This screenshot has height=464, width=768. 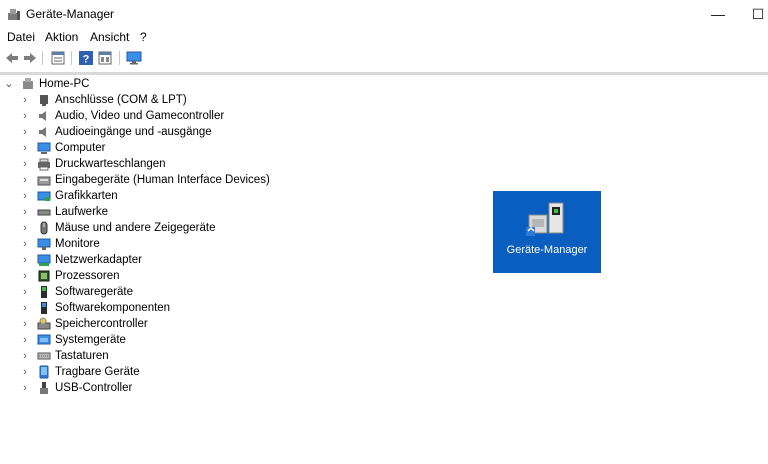 I want to click on tree-item-label: Systemgeräte, so click(x=90, y=340).